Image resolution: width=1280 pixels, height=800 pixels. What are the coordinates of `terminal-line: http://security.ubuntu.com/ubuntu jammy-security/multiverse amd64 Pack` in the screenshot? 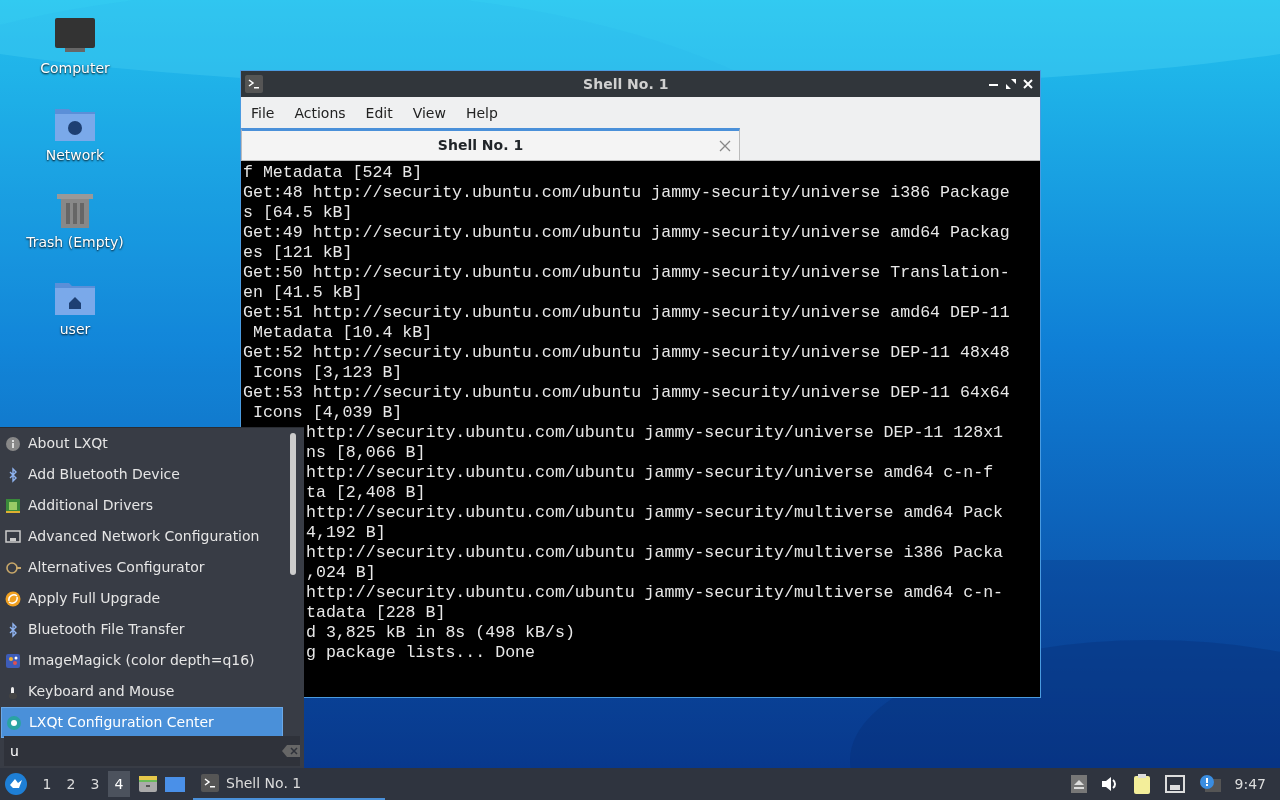 It's located at (655, 513).